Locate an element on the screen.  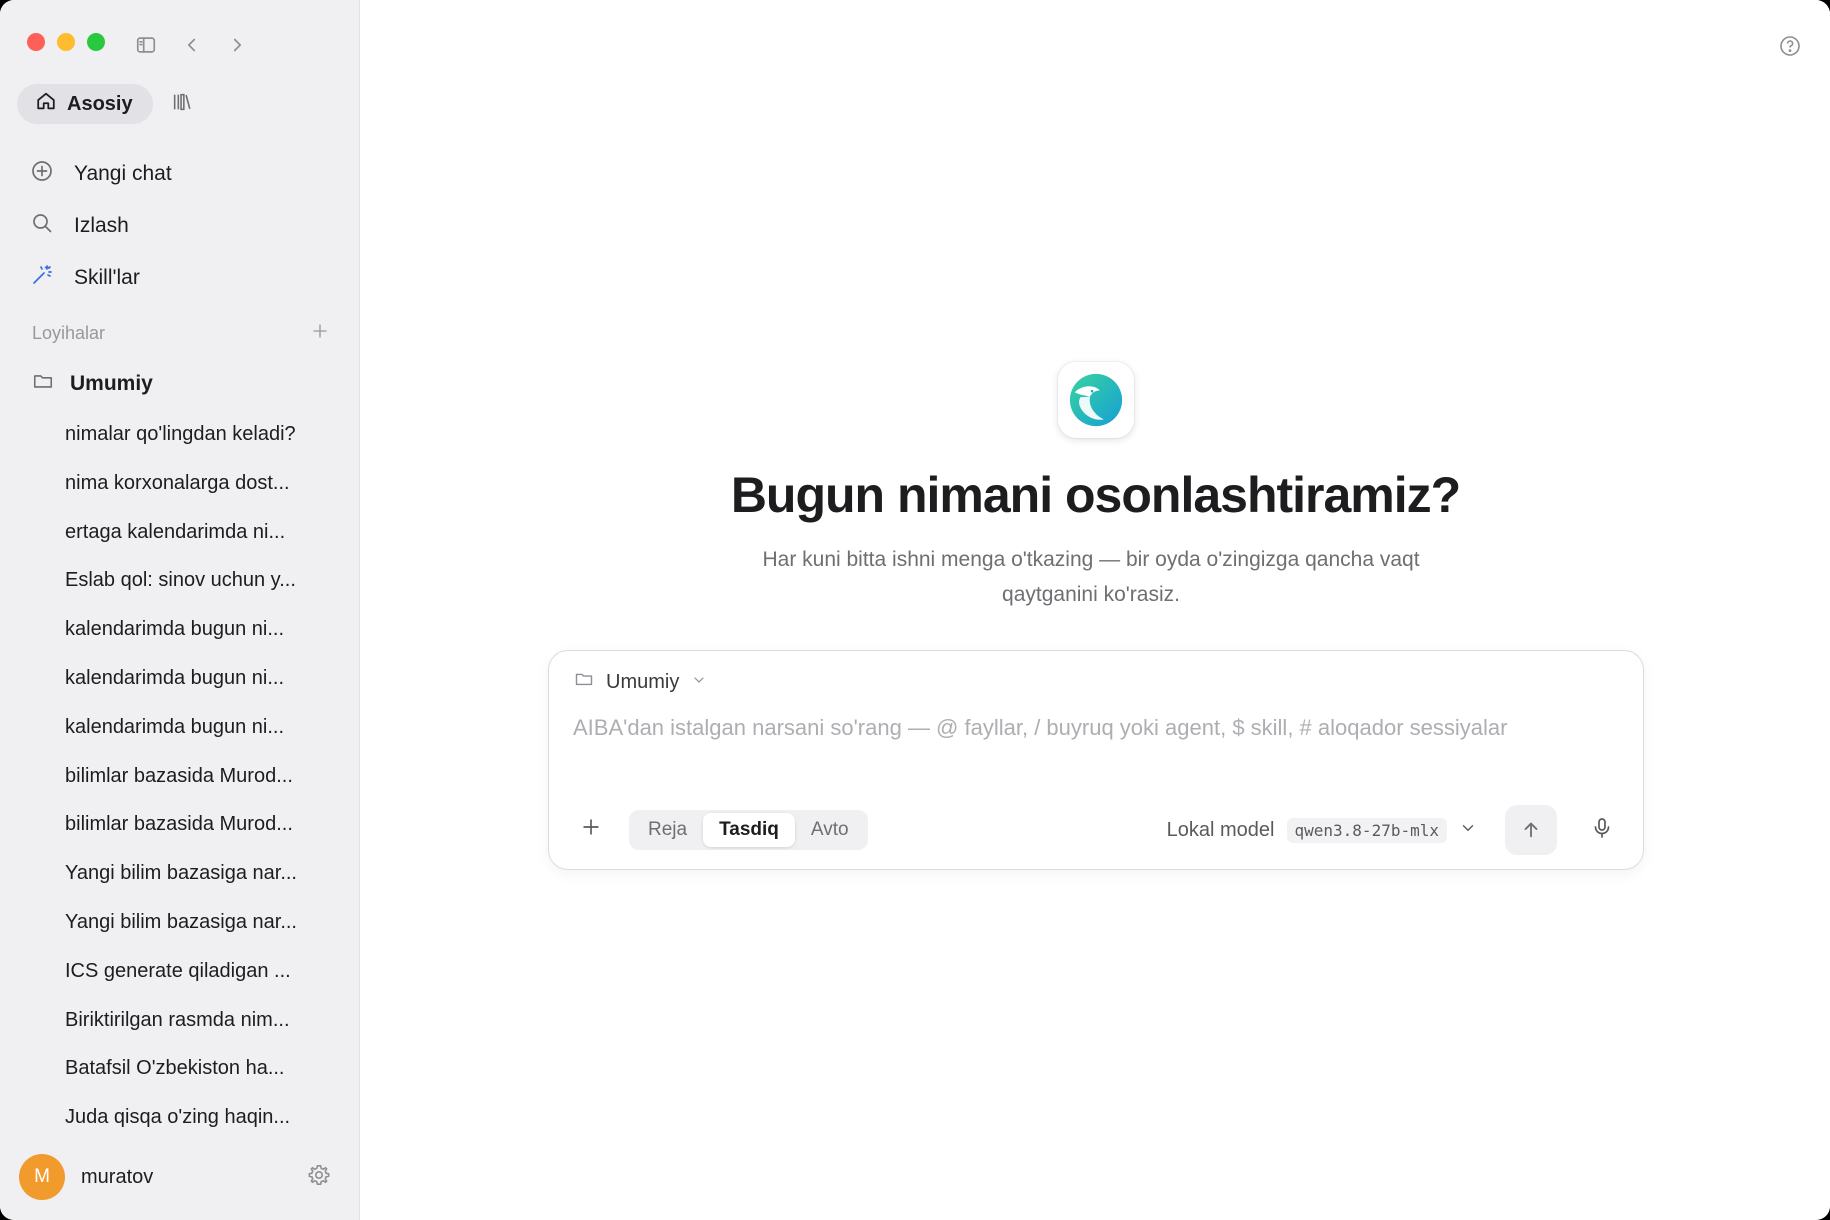
sidebar-item-label: Yangi chat is located at coordinates (123, 173).